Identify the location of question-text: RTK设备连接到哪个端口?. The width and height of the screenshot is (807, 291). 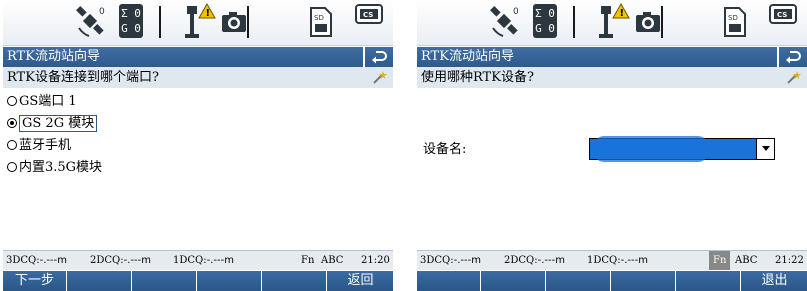
(83, 77).